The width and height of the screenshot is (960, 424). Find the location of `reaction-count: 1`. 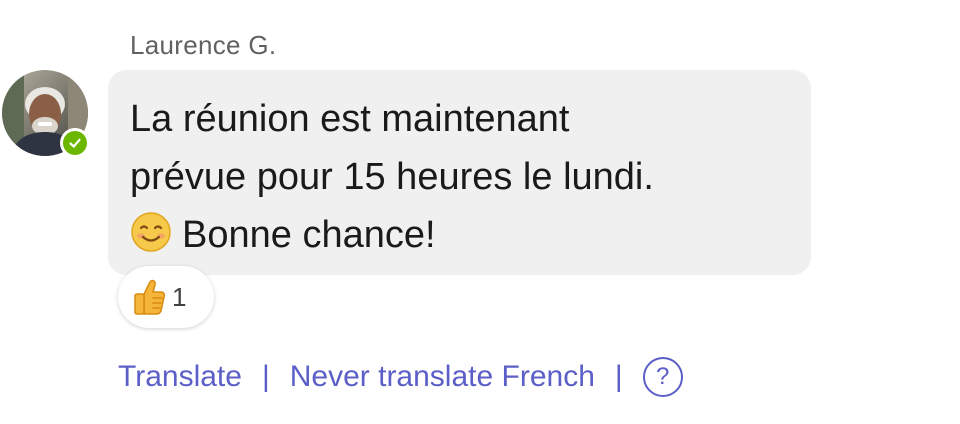

reaction-count: 1 is located at coordinates (179, 296).